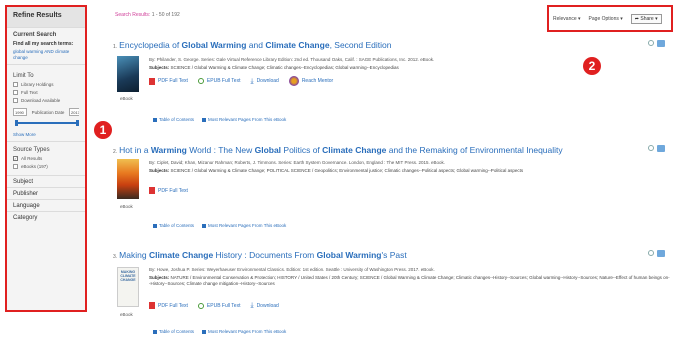  Describe the element at coordinates (46, 54) in the screenshot. I see `search-terms-link: global warming AND climate change` at that location.